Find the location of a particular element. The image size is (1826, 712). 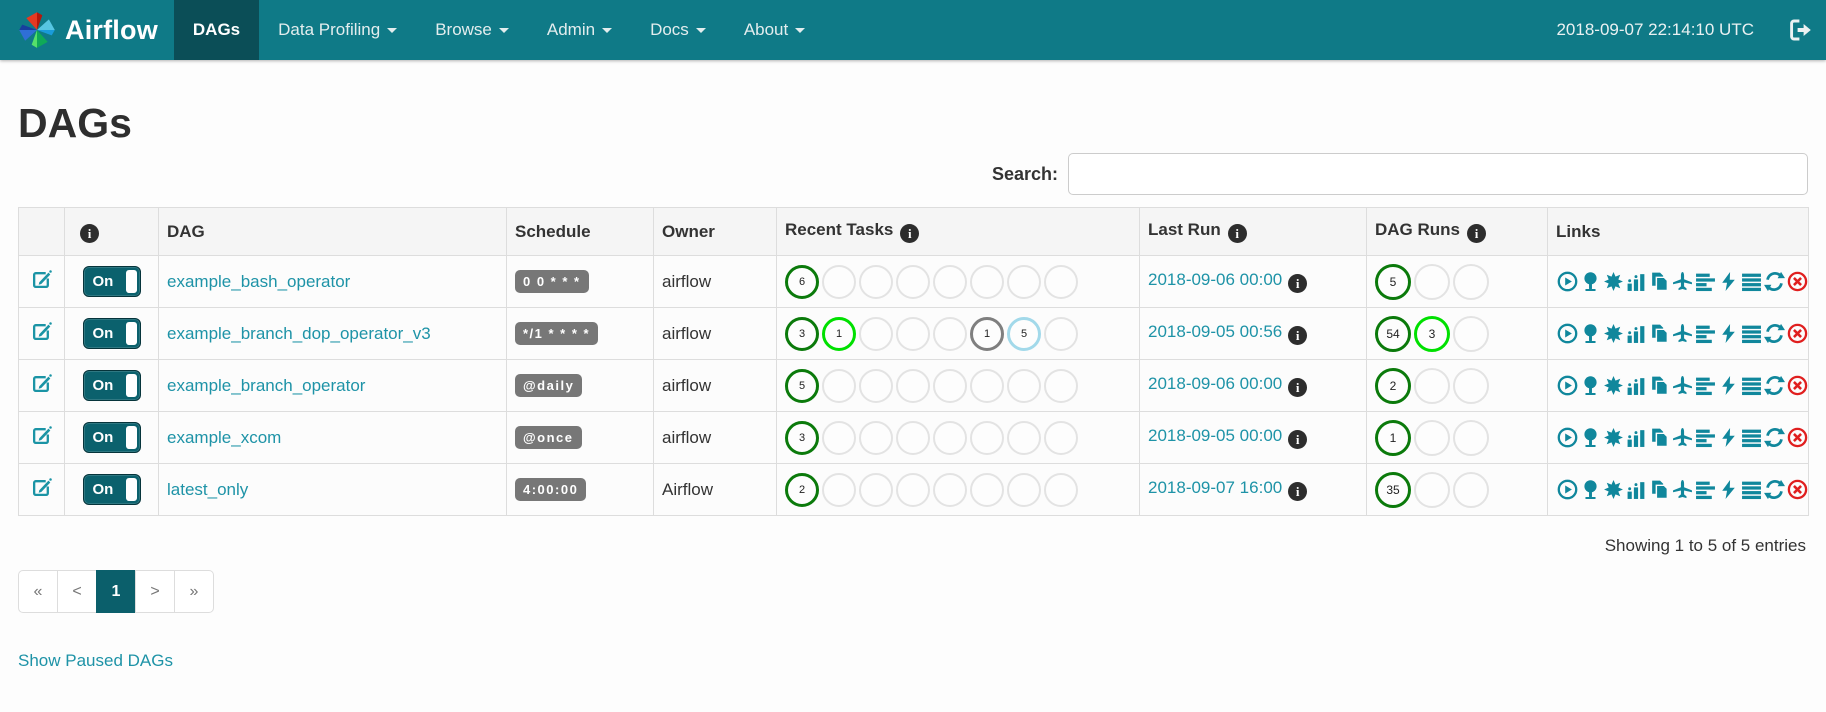

trigger-icon is located at coordinates (1567, 489).